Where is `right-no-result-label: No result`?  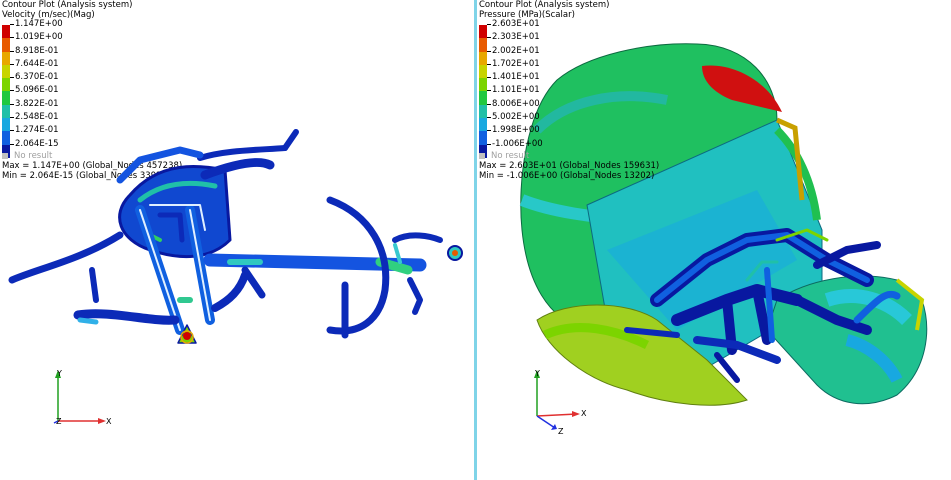
right-no-result-label: No result is located at coordinates (510, 156).